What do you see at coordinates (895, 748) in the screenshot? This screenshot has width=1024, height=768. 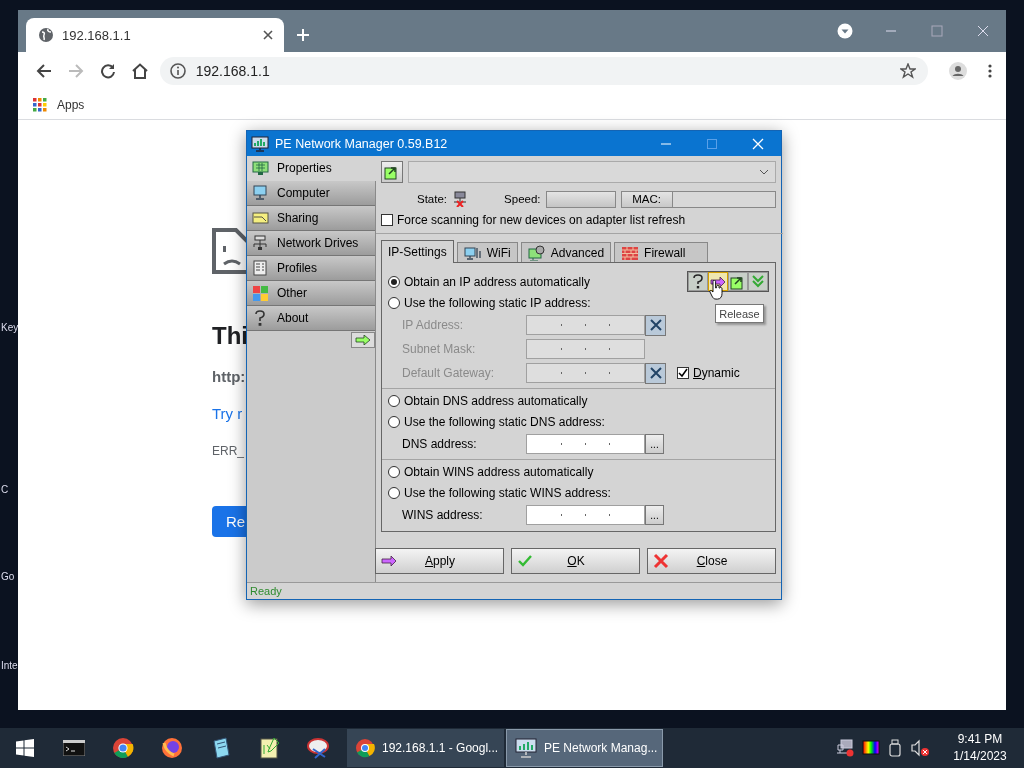 I see `usb-drive-icon` at bounding box center [895, 748].